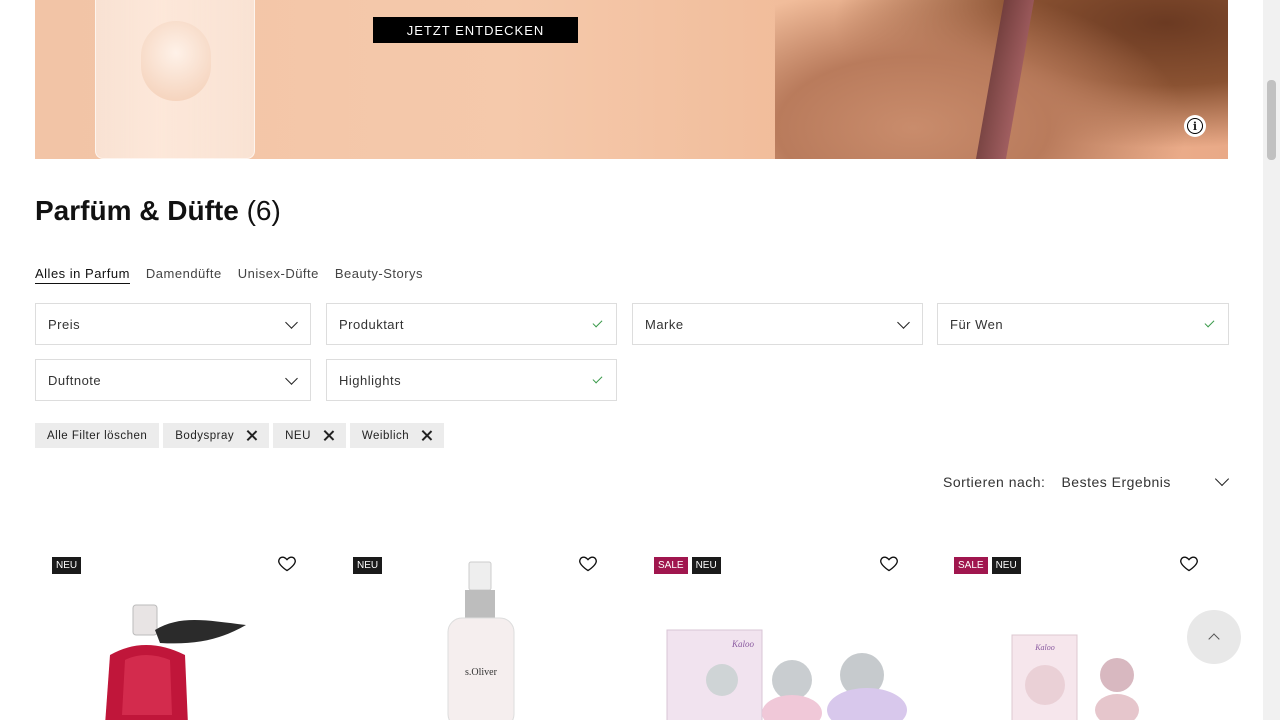 The height and width of the screenshot is (720, 1280). What do you see at coordinates (994, 482) in the screenshot?
I see `sort-label: Sortieren nach:` at bounding box center [994, 482].